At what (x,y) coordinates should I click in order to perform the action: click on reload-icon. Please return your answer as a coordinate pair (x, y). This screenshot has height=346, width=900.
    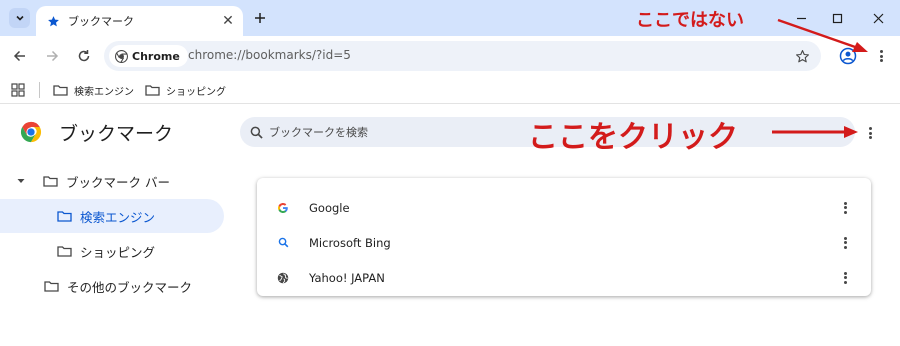
    Looking at the image, I should click on (84, 56).